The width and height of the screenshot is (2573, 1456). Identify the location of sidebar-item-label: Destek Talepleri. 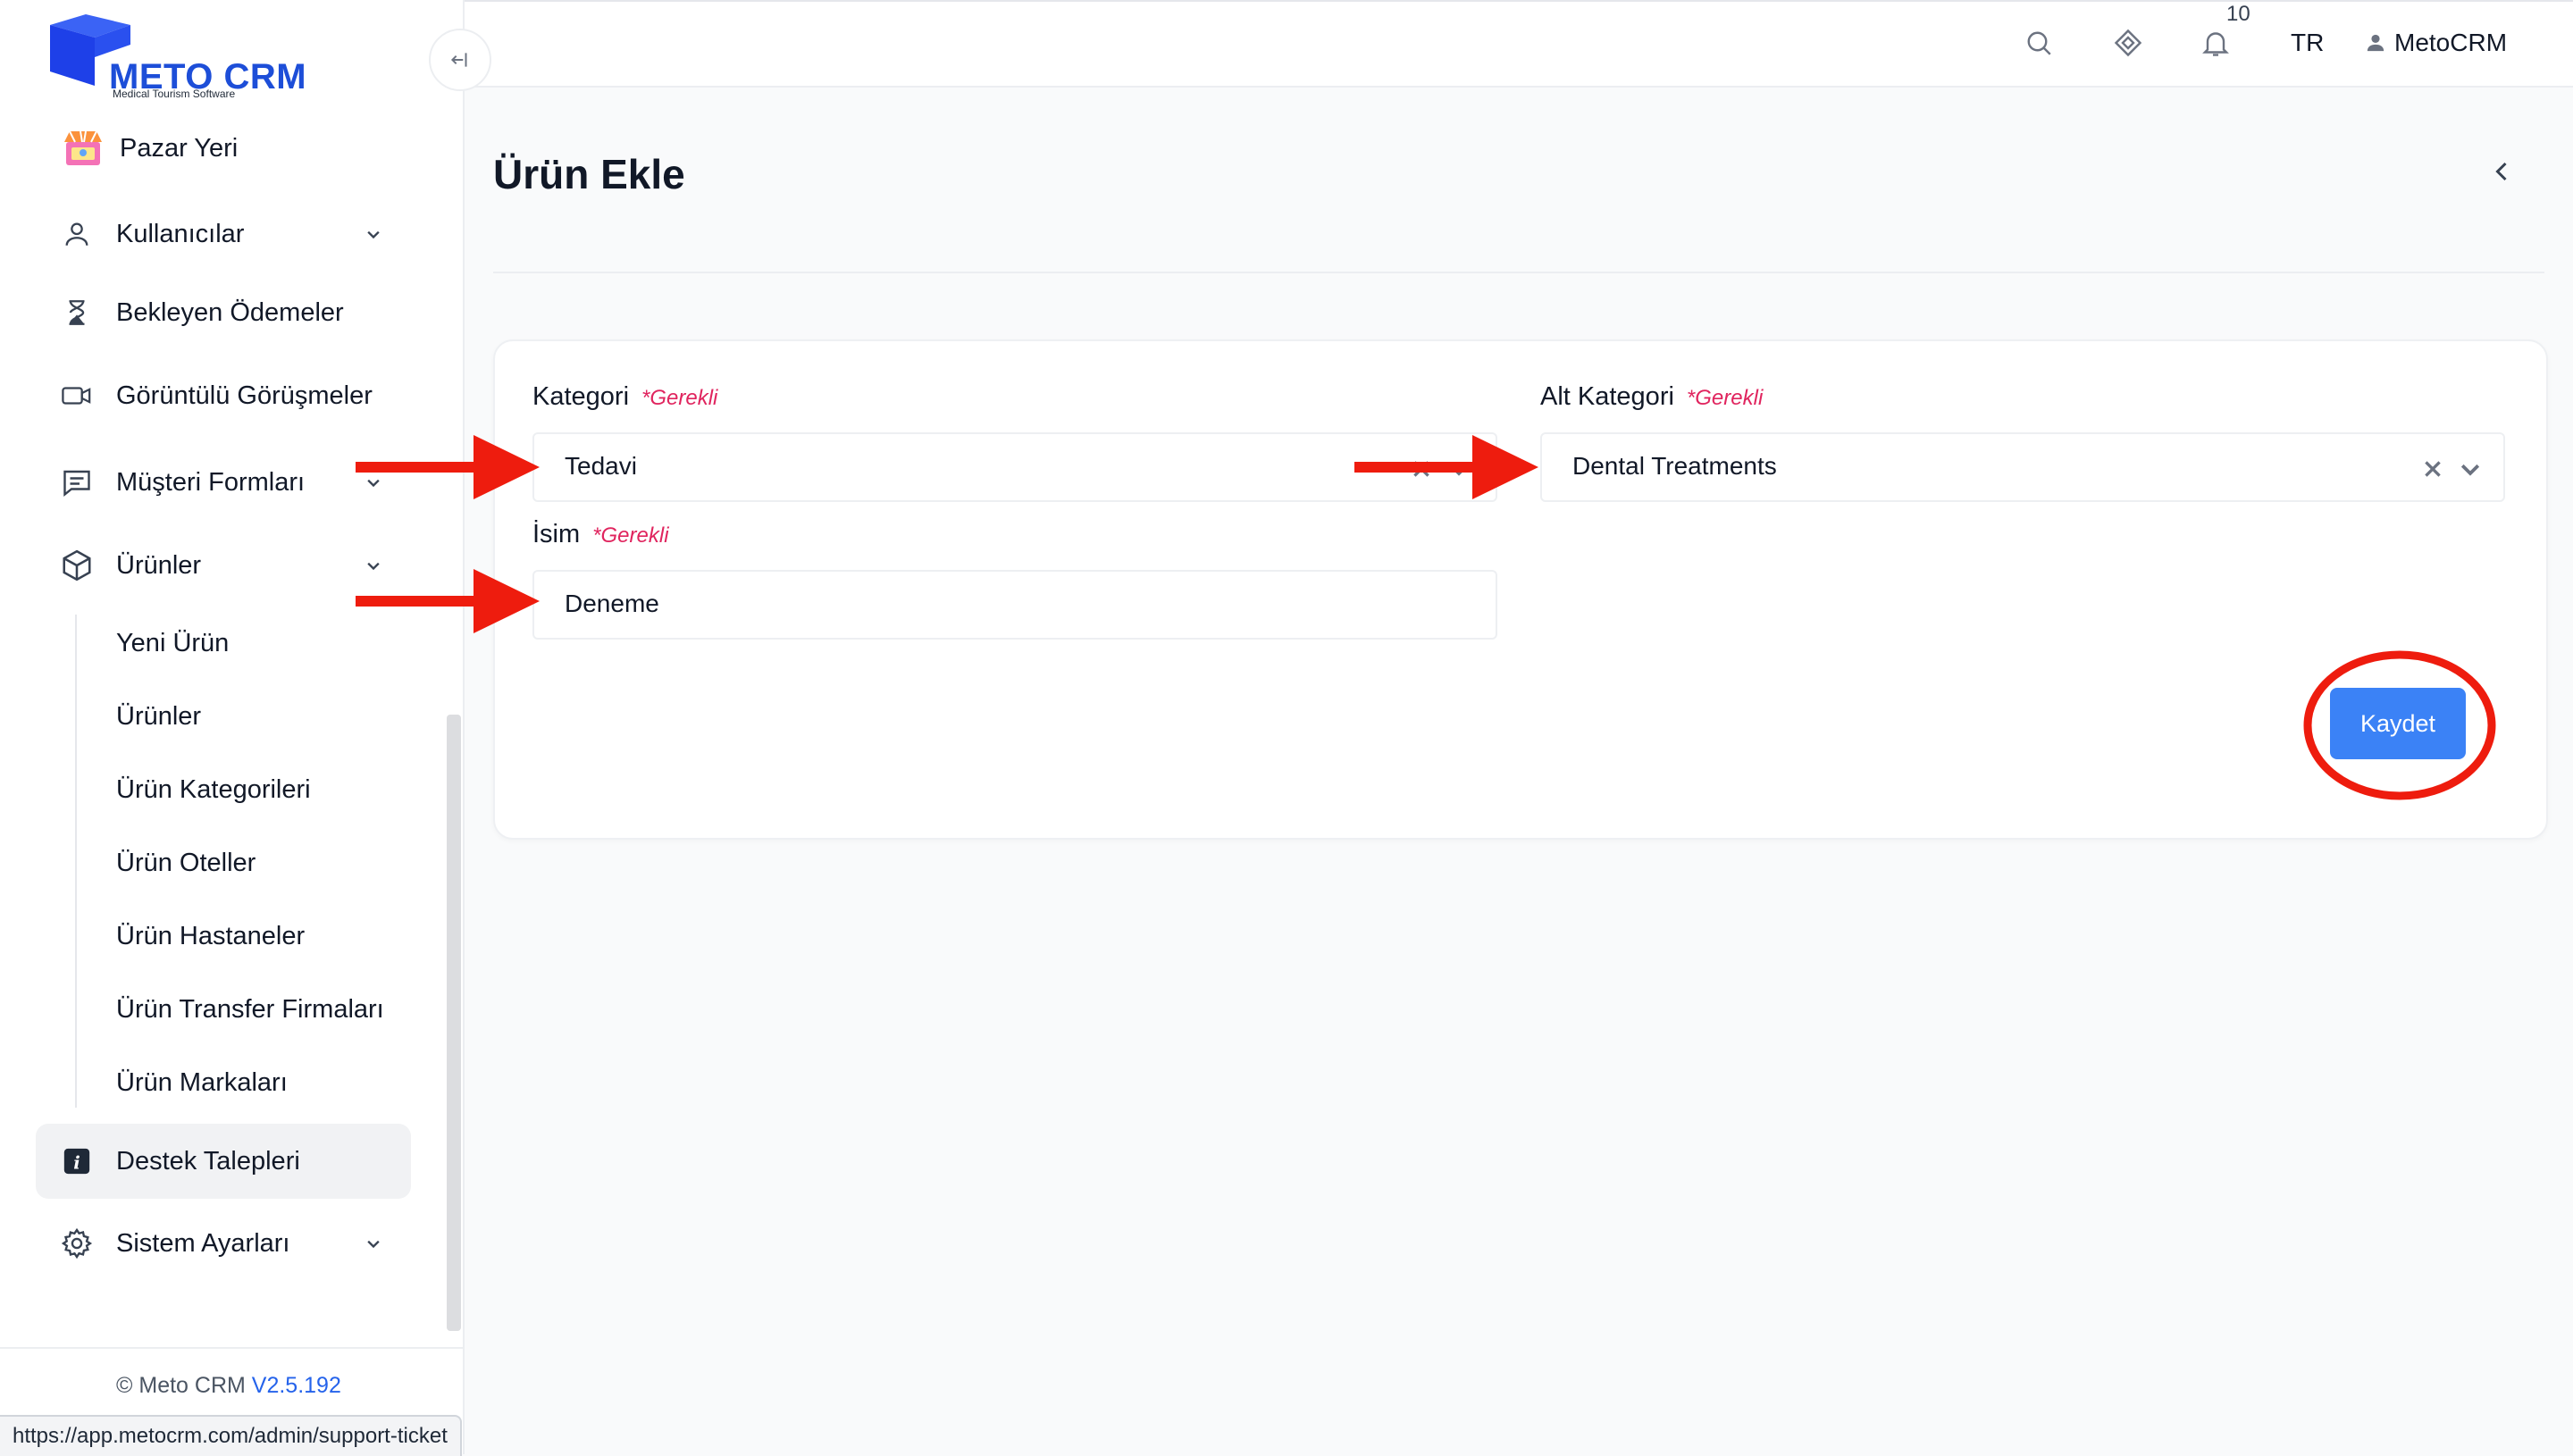
(208, 1161).